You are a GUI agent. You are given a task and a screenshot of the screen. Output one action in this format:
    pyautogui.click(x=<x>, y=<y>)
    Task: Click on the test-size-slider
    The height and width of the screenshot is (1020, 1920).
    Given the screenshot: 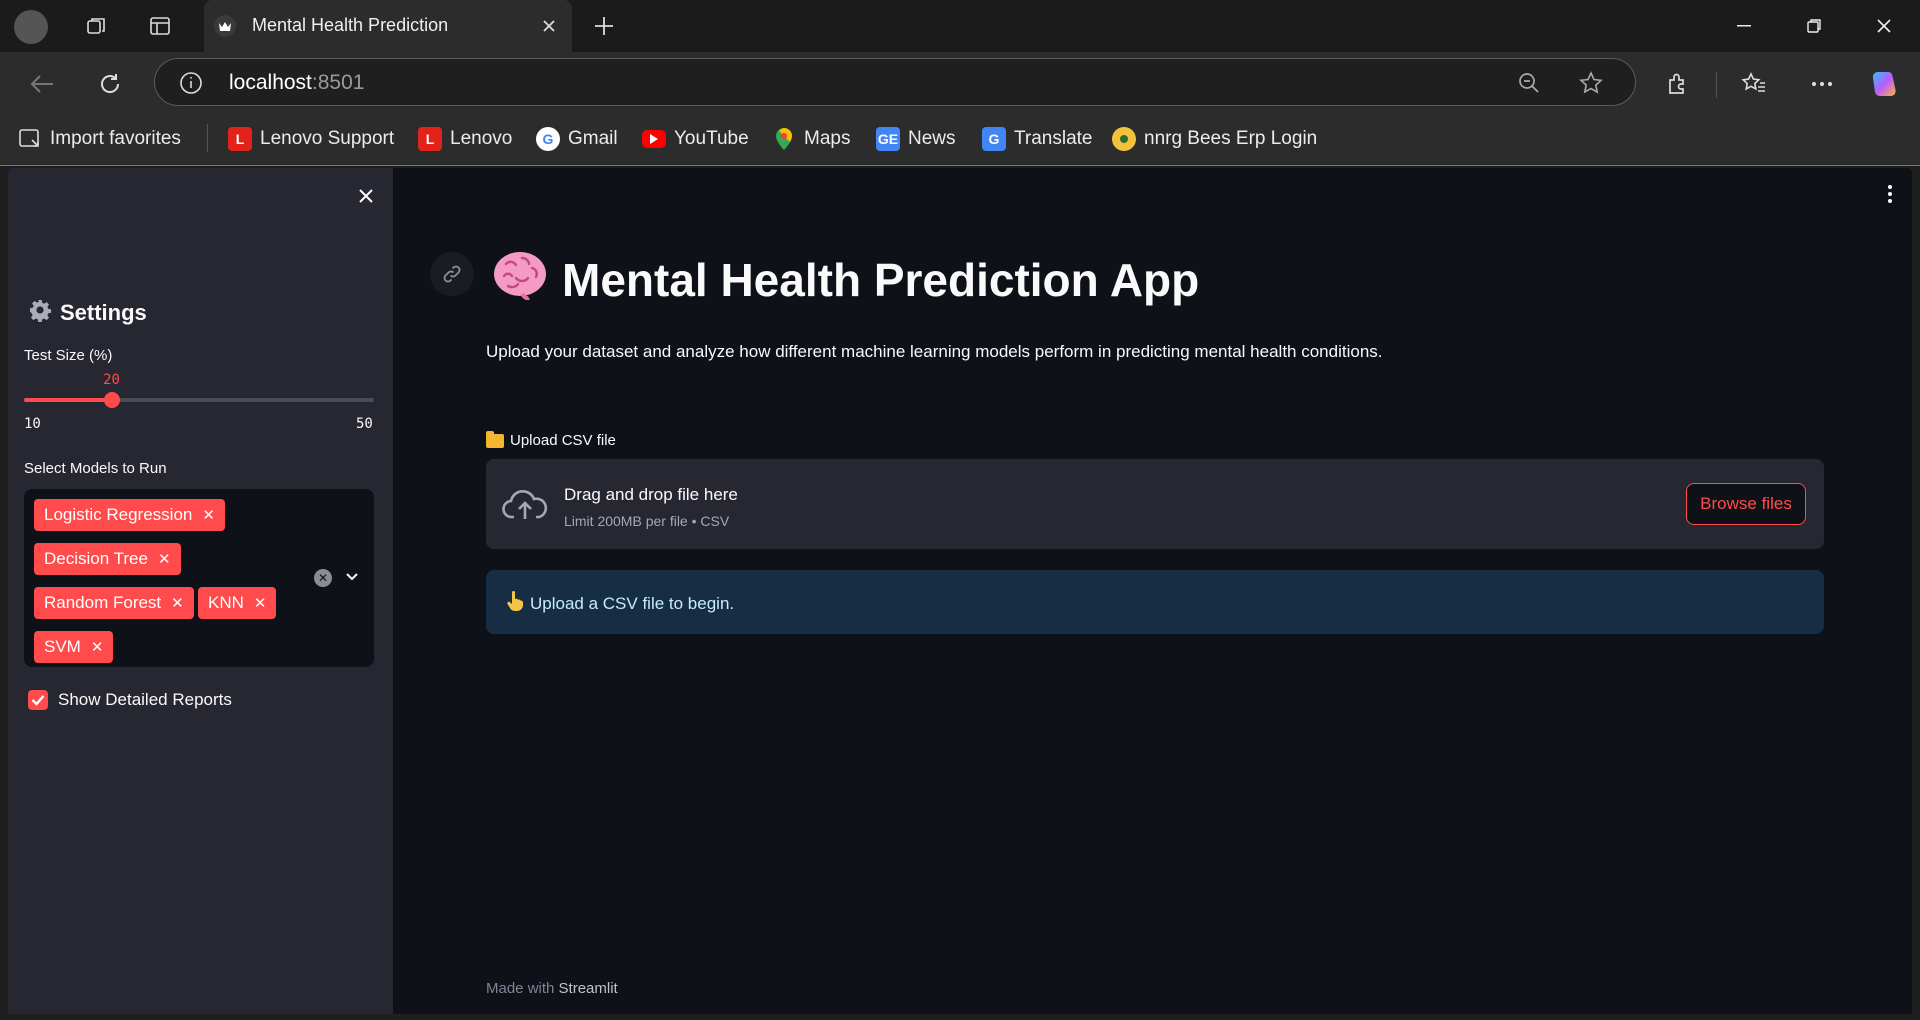 What is the action you would take?
    pyautogui.click(x=199, y=400)
    